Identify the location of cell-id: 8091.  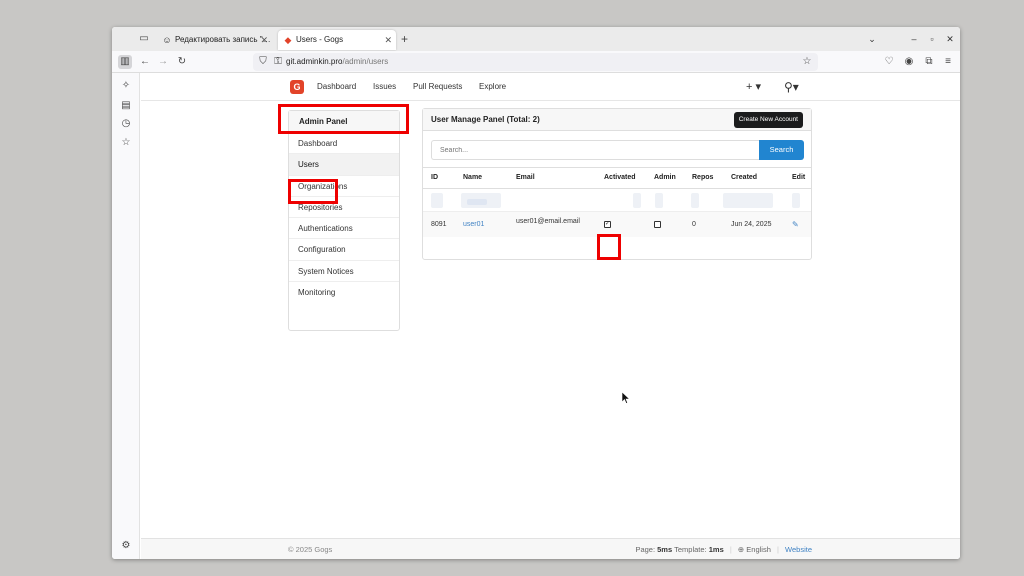
(439, 224).